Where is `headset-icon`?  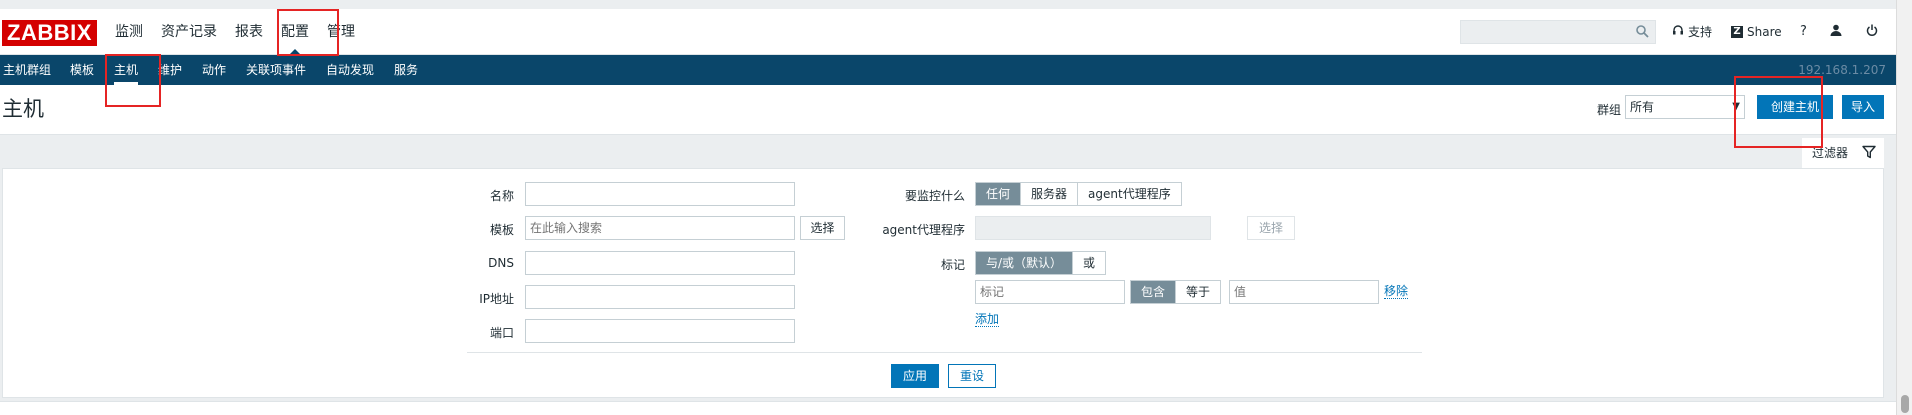 headset-icon is located at coordinates (1678, 32).